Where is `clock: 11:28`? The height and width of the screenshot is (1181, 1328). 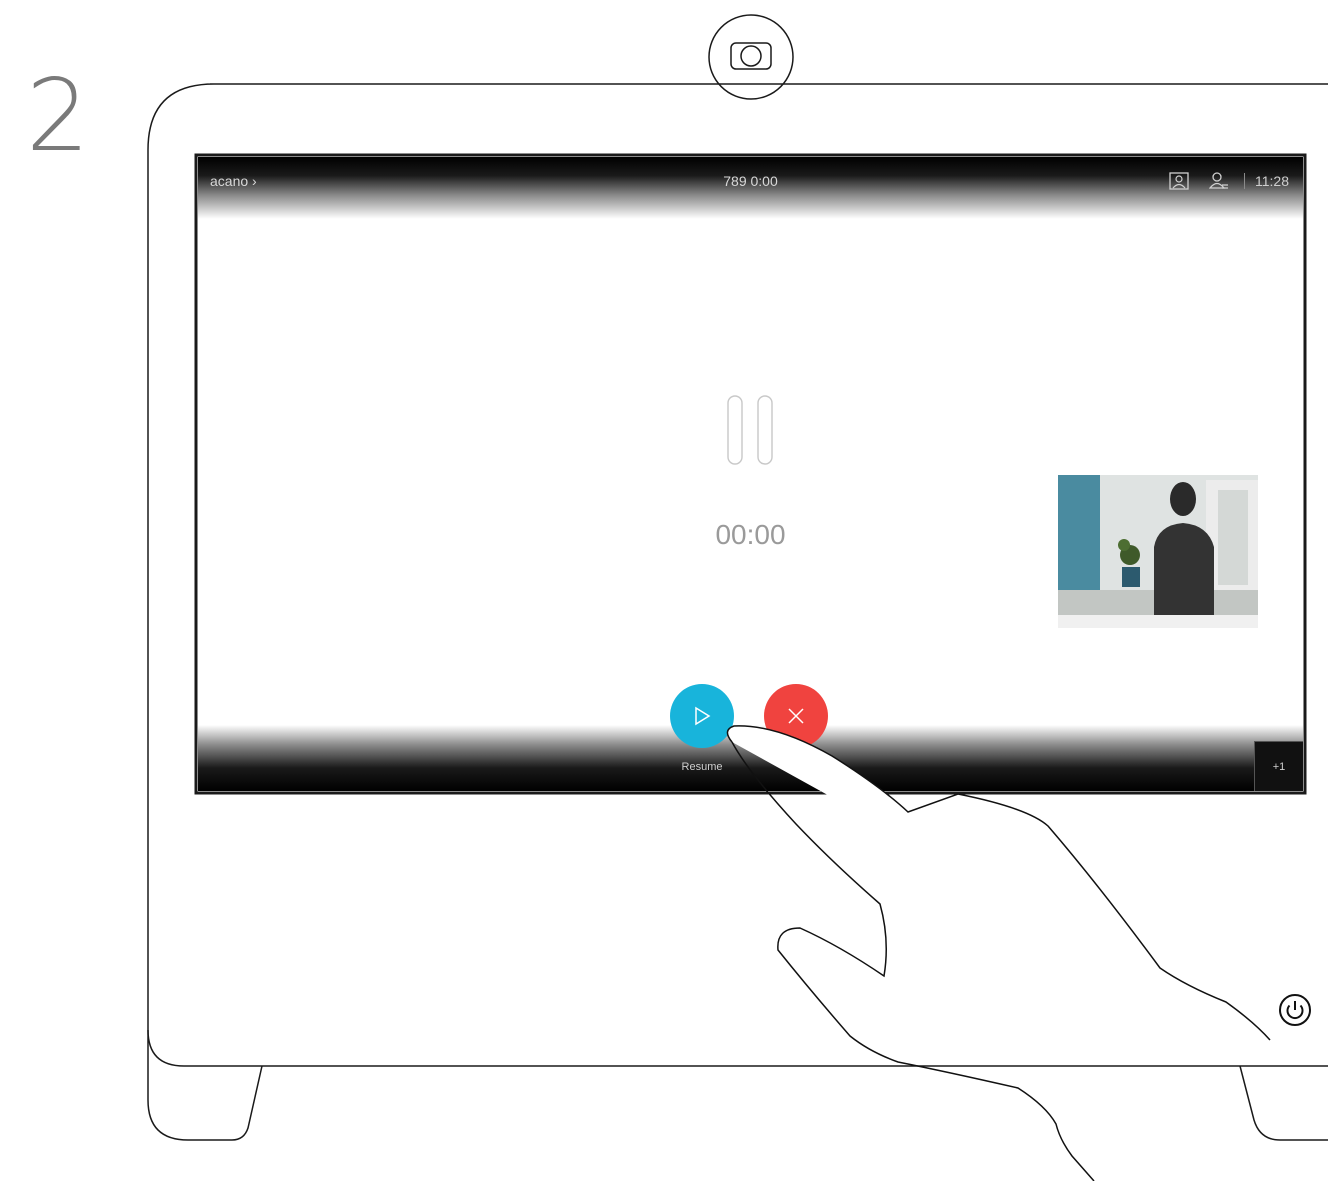
clock: 11:28 is located at coordinates (1272, 181).